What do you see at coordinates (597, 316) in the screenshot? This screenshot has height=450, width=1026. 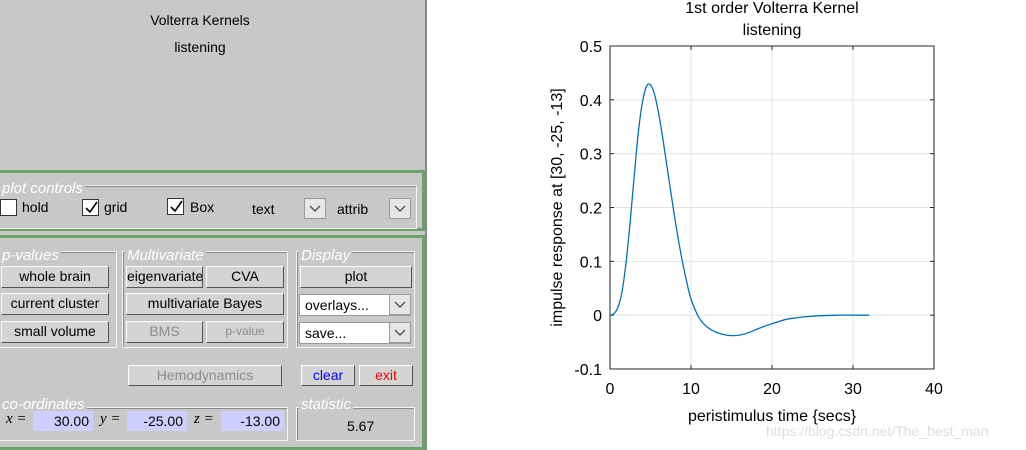 I see `y-tick-label: 0` at bounding box center [597, 316].